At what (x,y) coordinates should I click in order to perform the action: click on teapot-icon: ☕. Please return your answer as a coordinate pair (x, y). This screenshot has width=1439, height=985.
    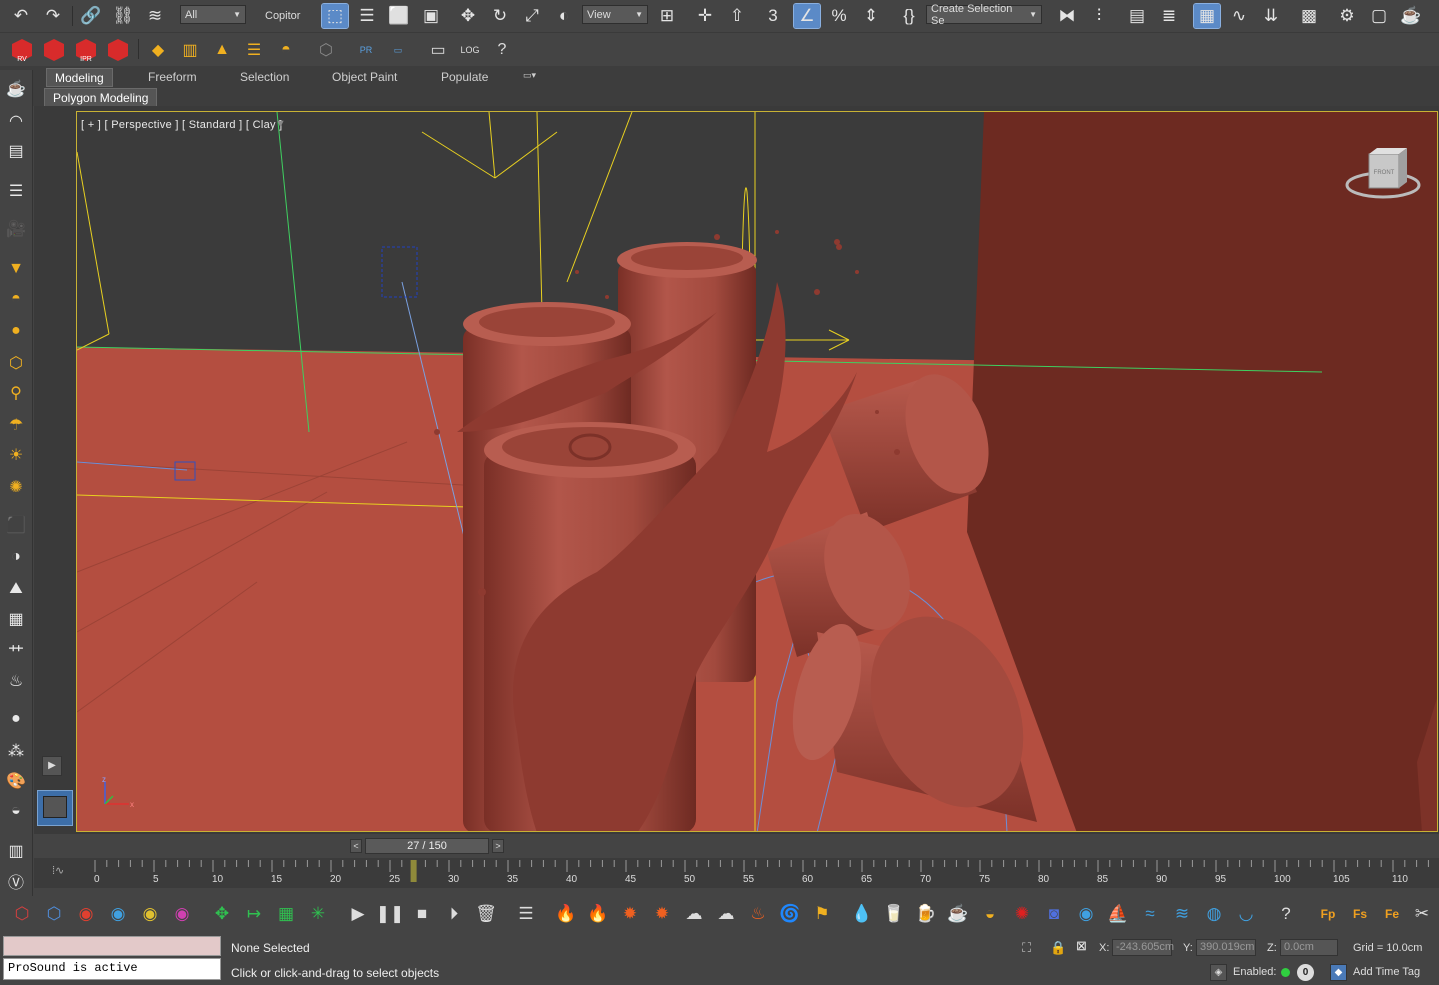
    Looking at the image, I should click on (16, 89).